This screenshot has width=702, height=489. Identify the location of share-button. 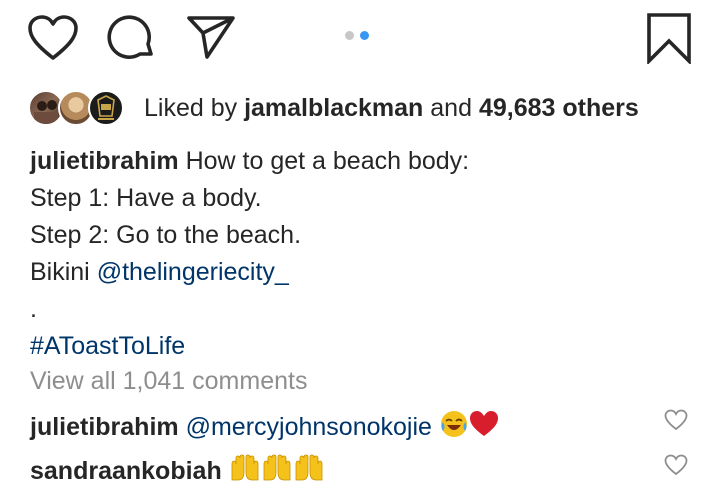
(211, 37).